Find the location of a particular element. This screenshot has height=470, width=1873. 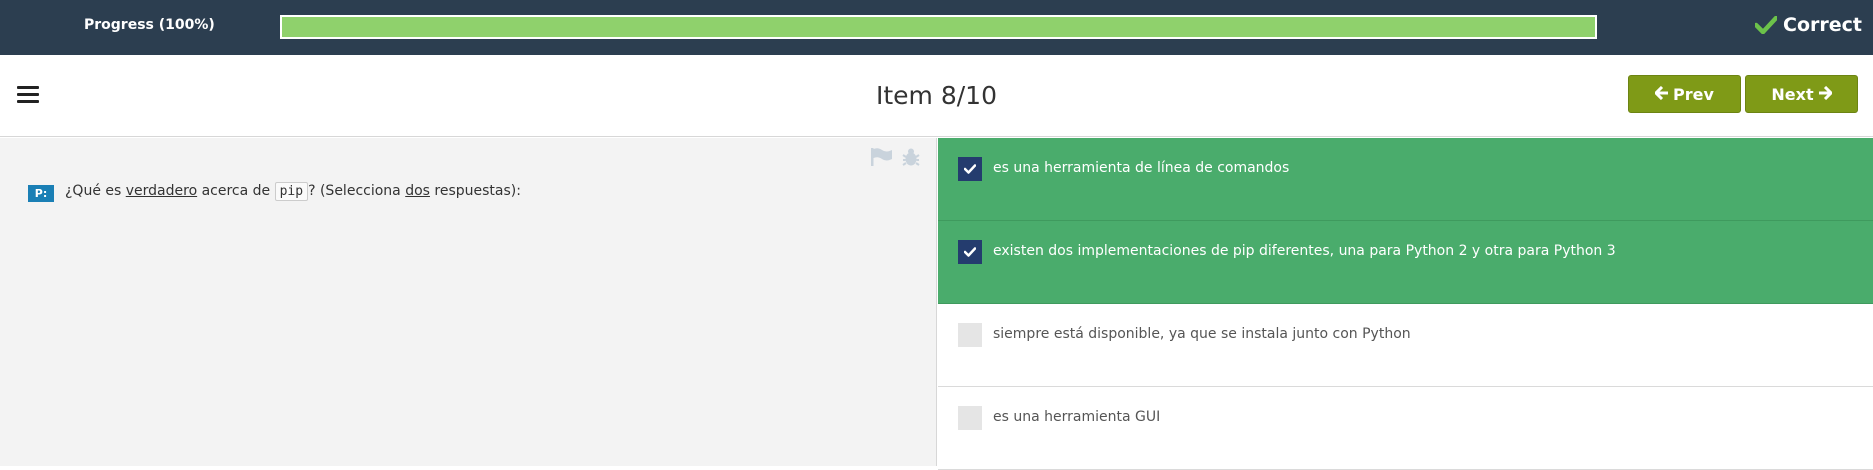

answer-option: es una herramienta GUI is located at coordinates (1405, 428).